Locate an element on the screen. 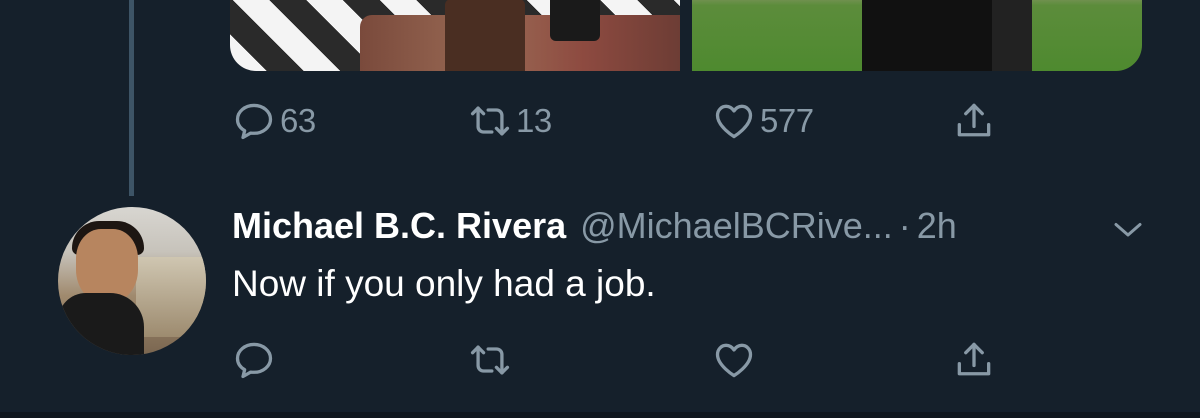 This screenshot has width=1200, height=418. reply-button: 63 is located at coordinates (274, 121).